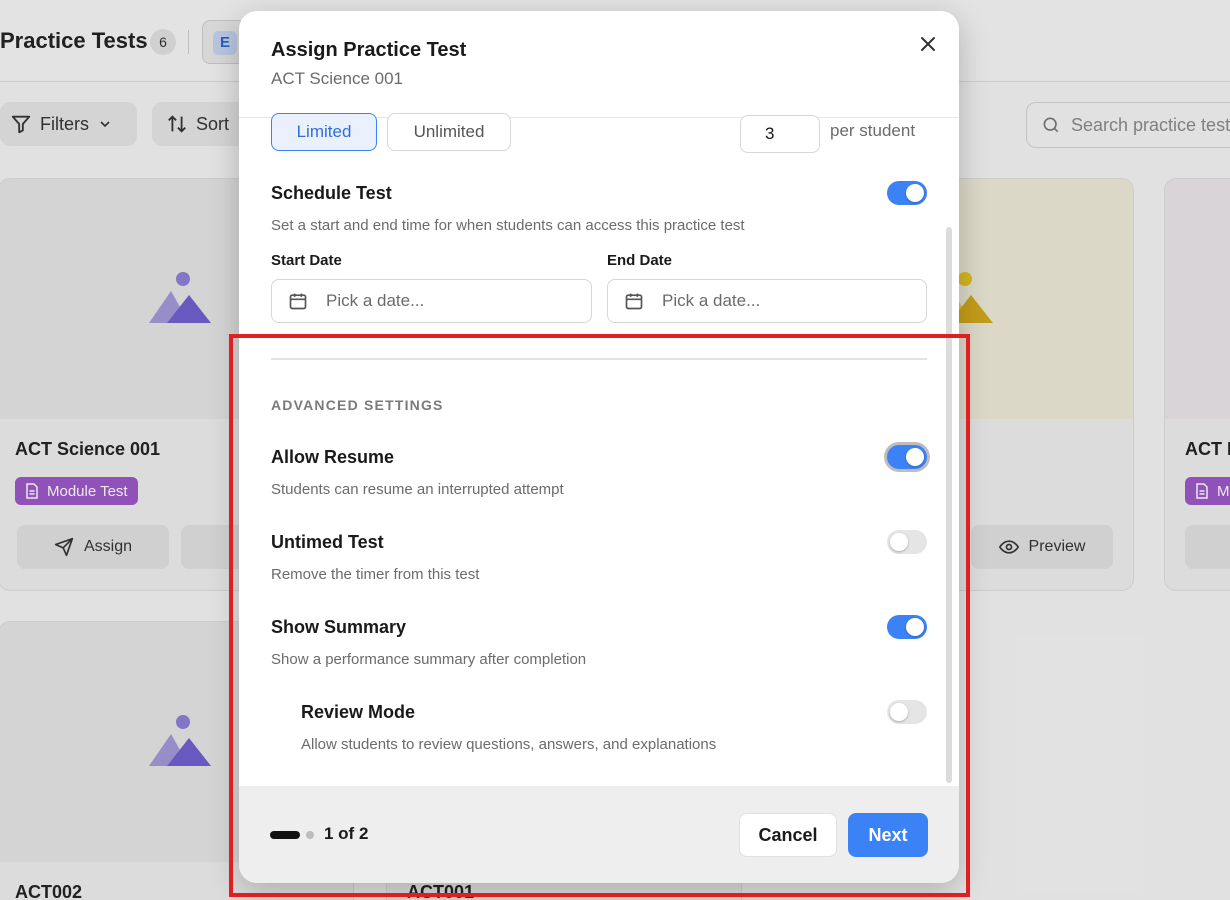 Image resolution: width=1230 pixels, height=900 pixels. Describe the element at coordinates (339, 627) in the screenshot. I see `show-summary-title: Show Summary` at that location.